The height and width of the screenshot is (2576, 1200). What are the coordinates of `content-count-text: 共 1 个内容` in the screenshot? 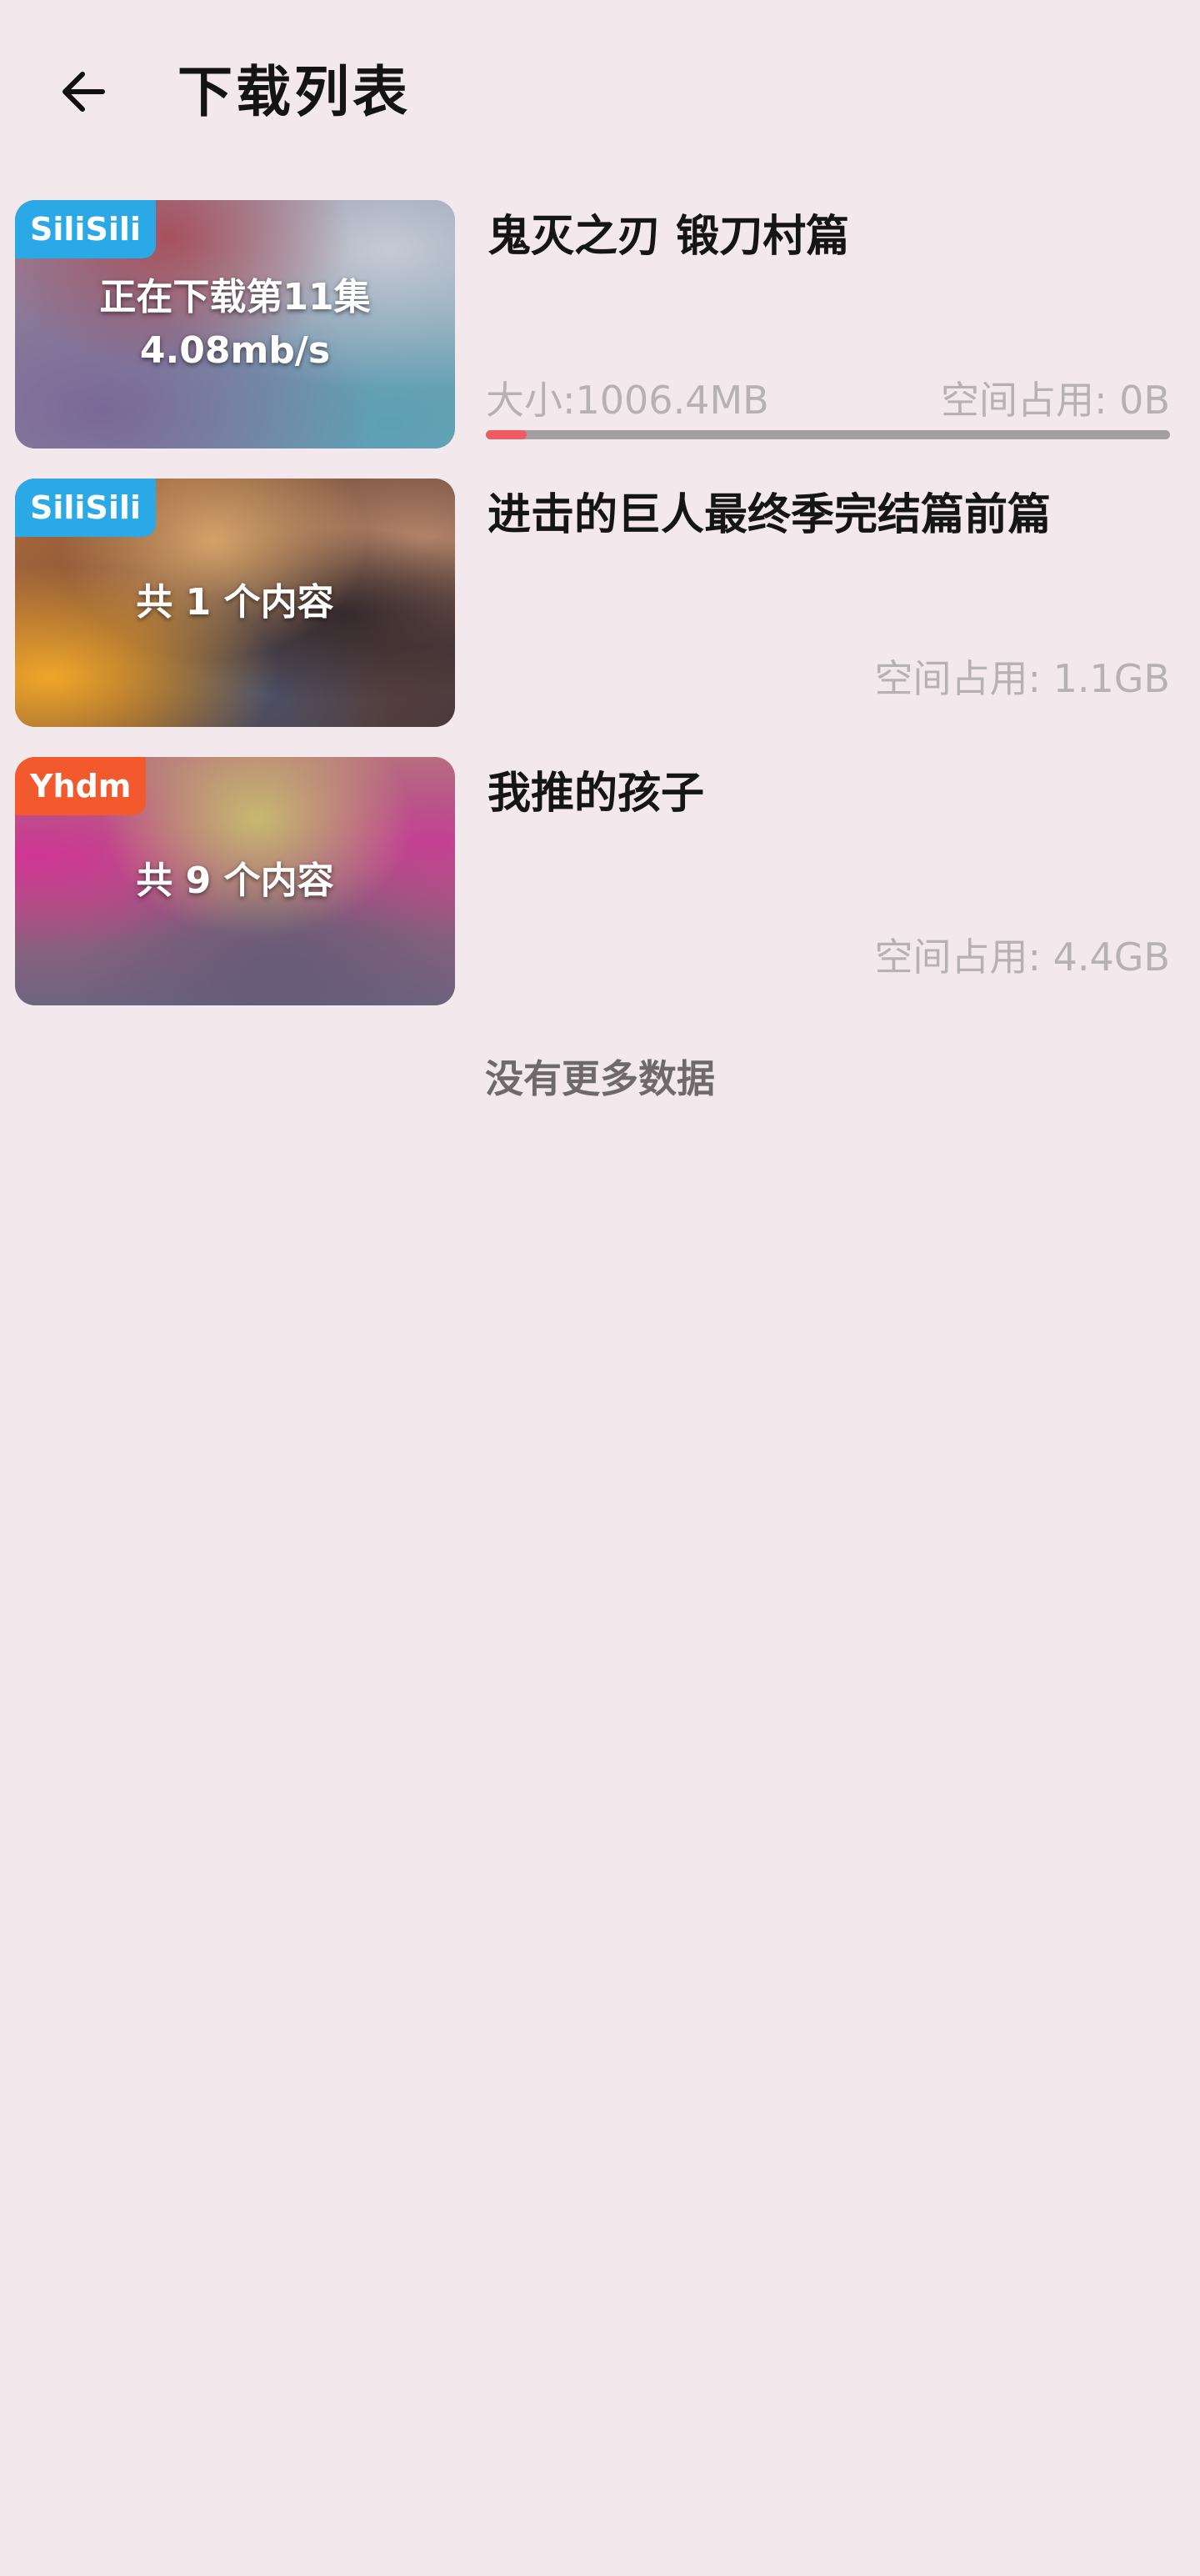 It's located at (235, 602).